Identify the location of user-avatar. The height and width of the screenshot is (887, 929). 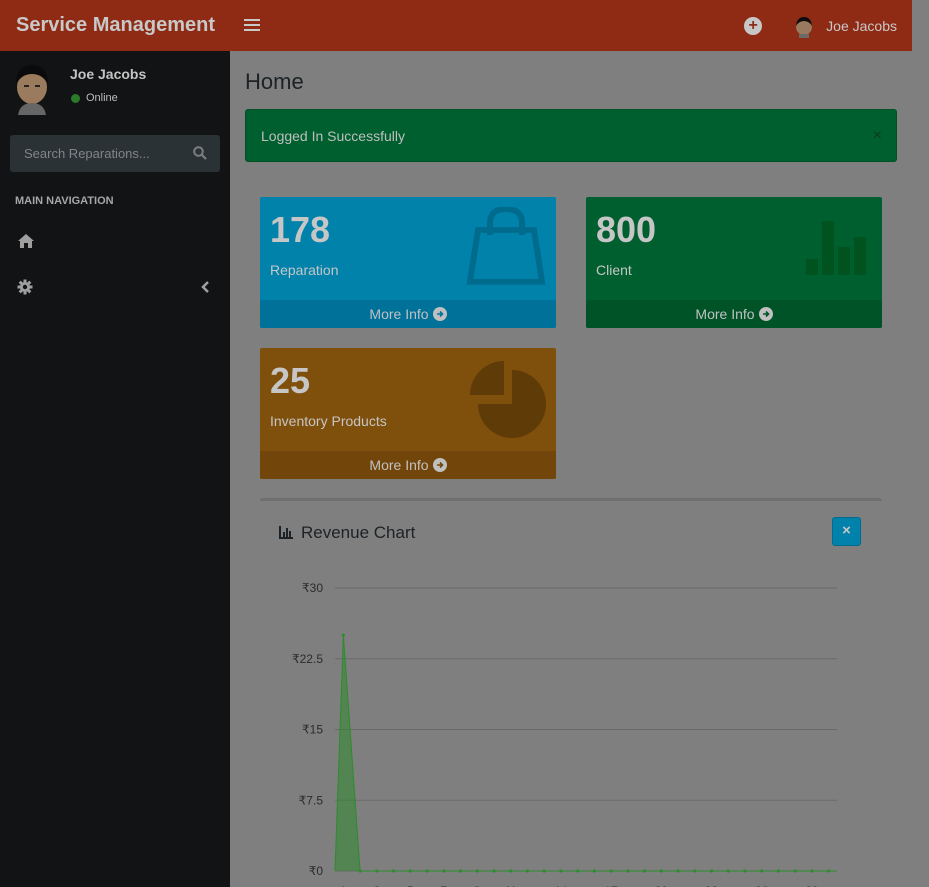
(804, 26).